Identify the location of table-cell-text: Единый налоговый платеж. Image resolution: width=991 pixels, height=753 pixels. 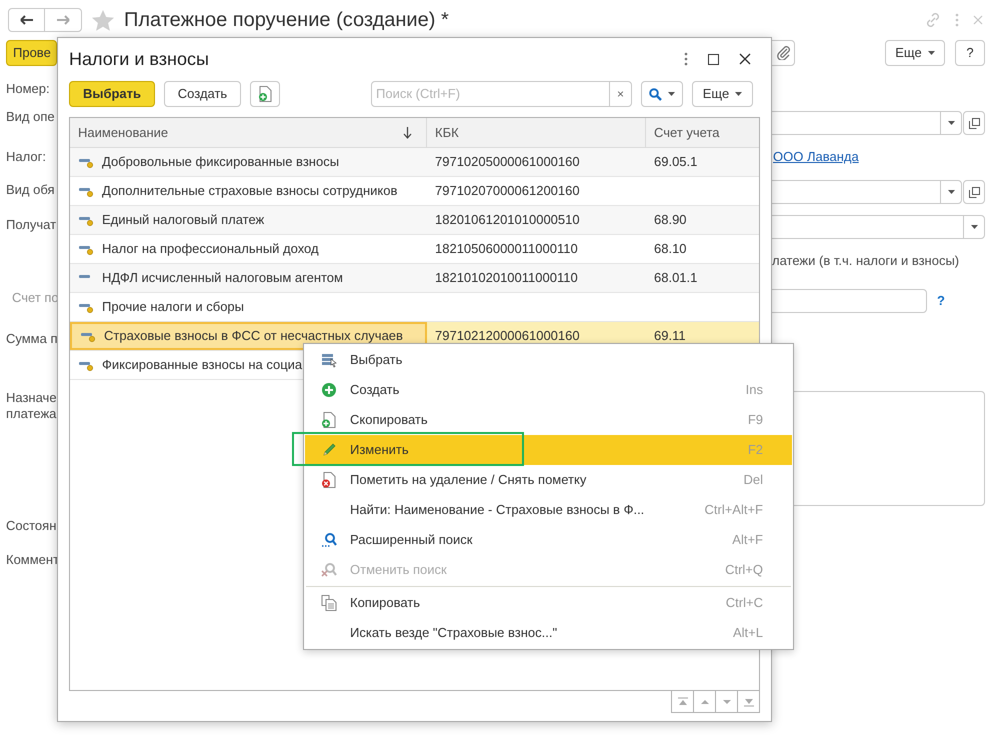
(183, 220).